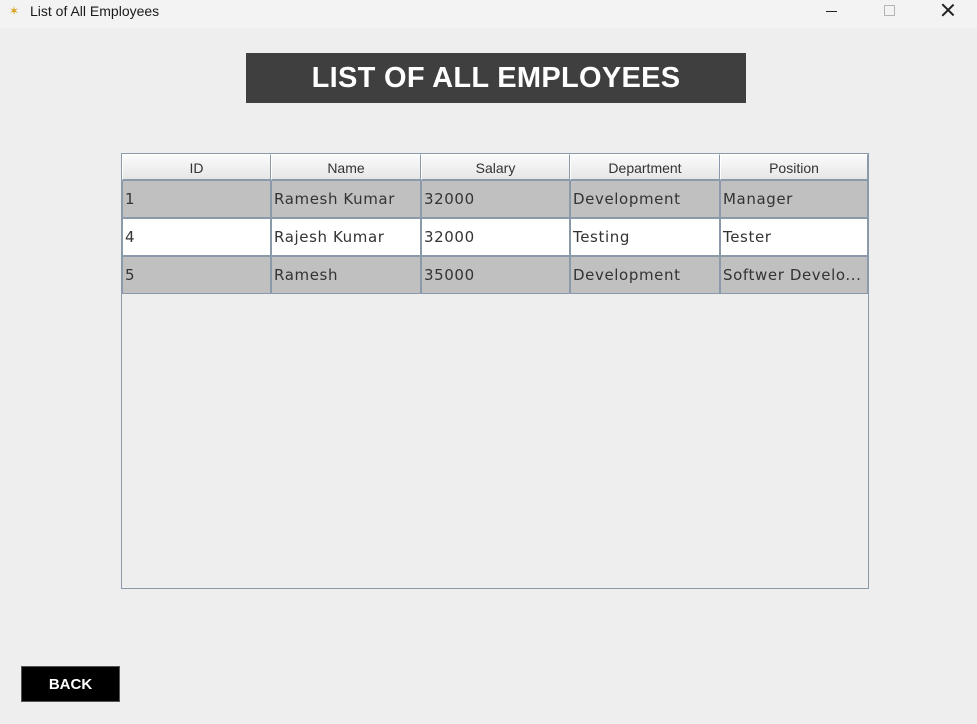 The width and height of the screenshot is (977, 724). What do you see at coordinates (346, 199) in the screenshot?
I see `cell-name: Ramesh Kumar` at bounding box center [346, 199].